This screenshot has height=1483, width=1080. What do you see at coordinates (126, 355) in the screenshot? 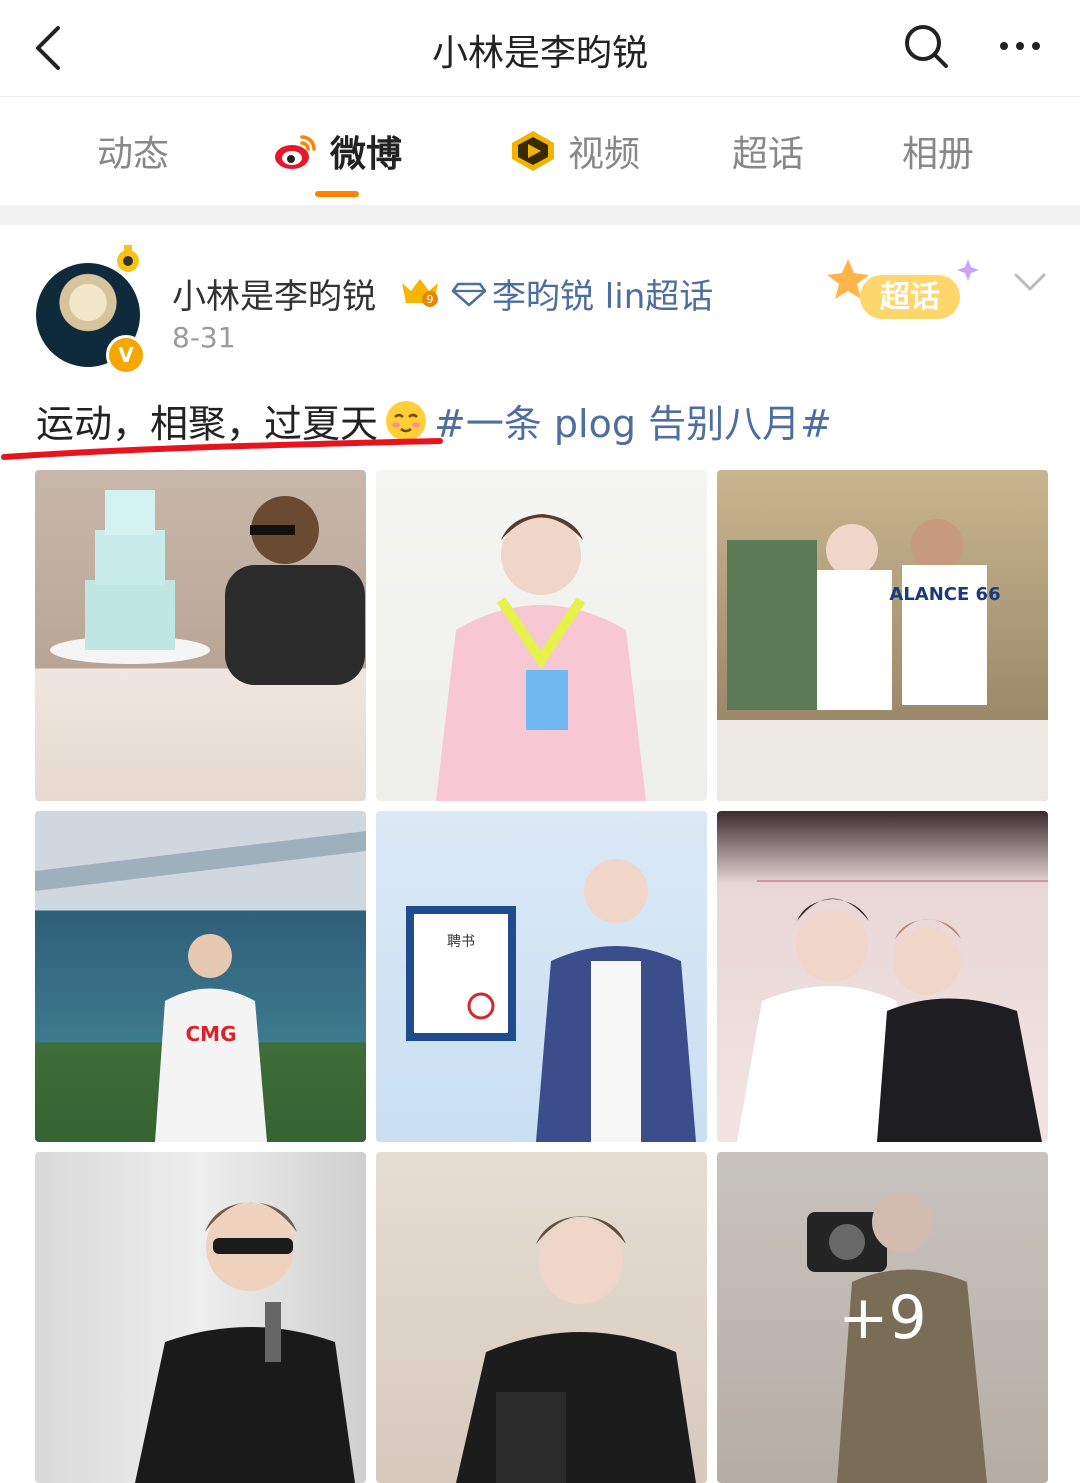
I see `verified-badge: V` at bounding box center [126, 355].